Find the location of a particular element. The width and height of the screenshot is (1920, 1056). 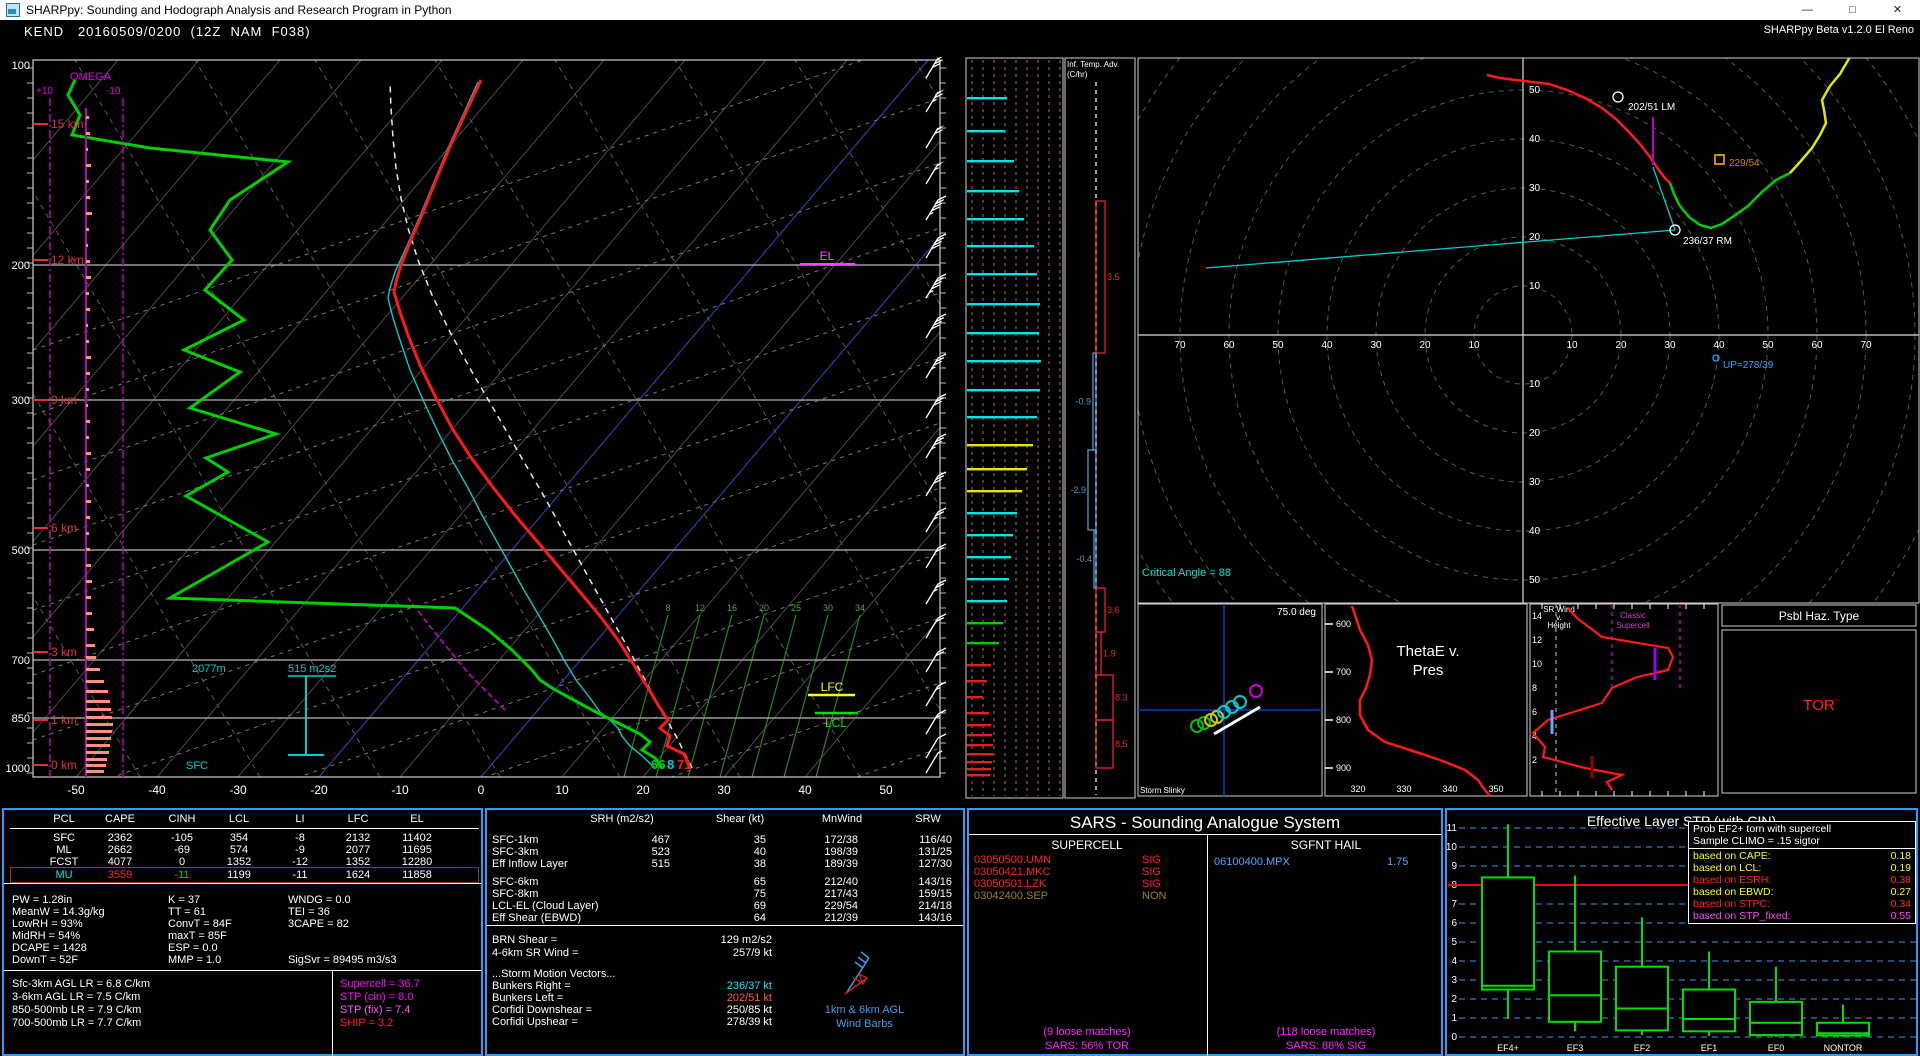

parcel-SFC-CAPE: 2362 is located at coordinates (120, 838).